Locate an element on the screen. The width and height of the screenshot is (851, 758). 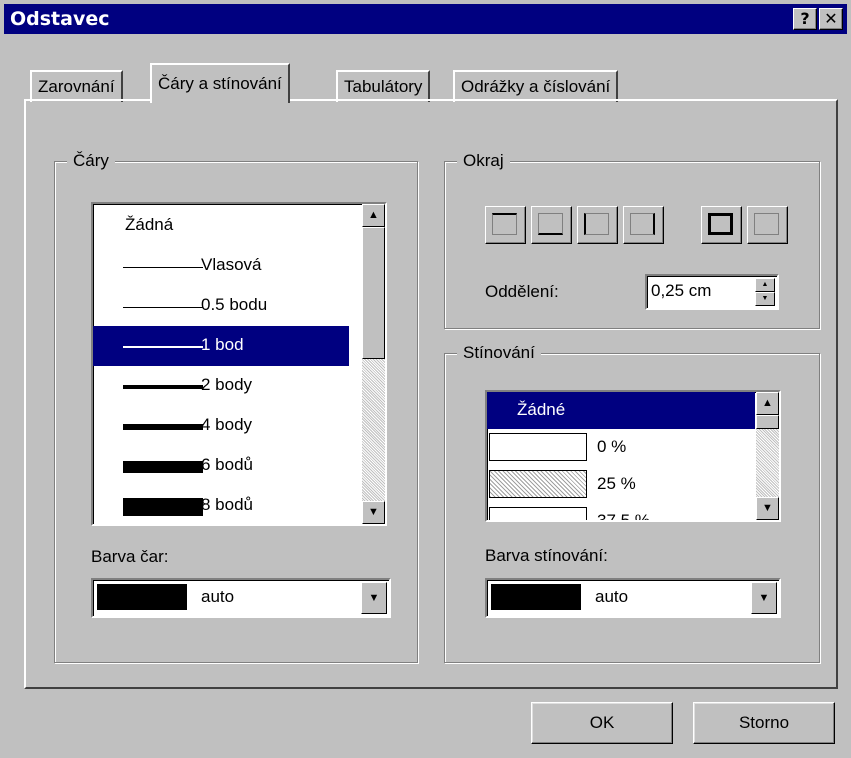
tab-cary-a-stinovani: Čáry a stínování is located at coordinates (220, 83).